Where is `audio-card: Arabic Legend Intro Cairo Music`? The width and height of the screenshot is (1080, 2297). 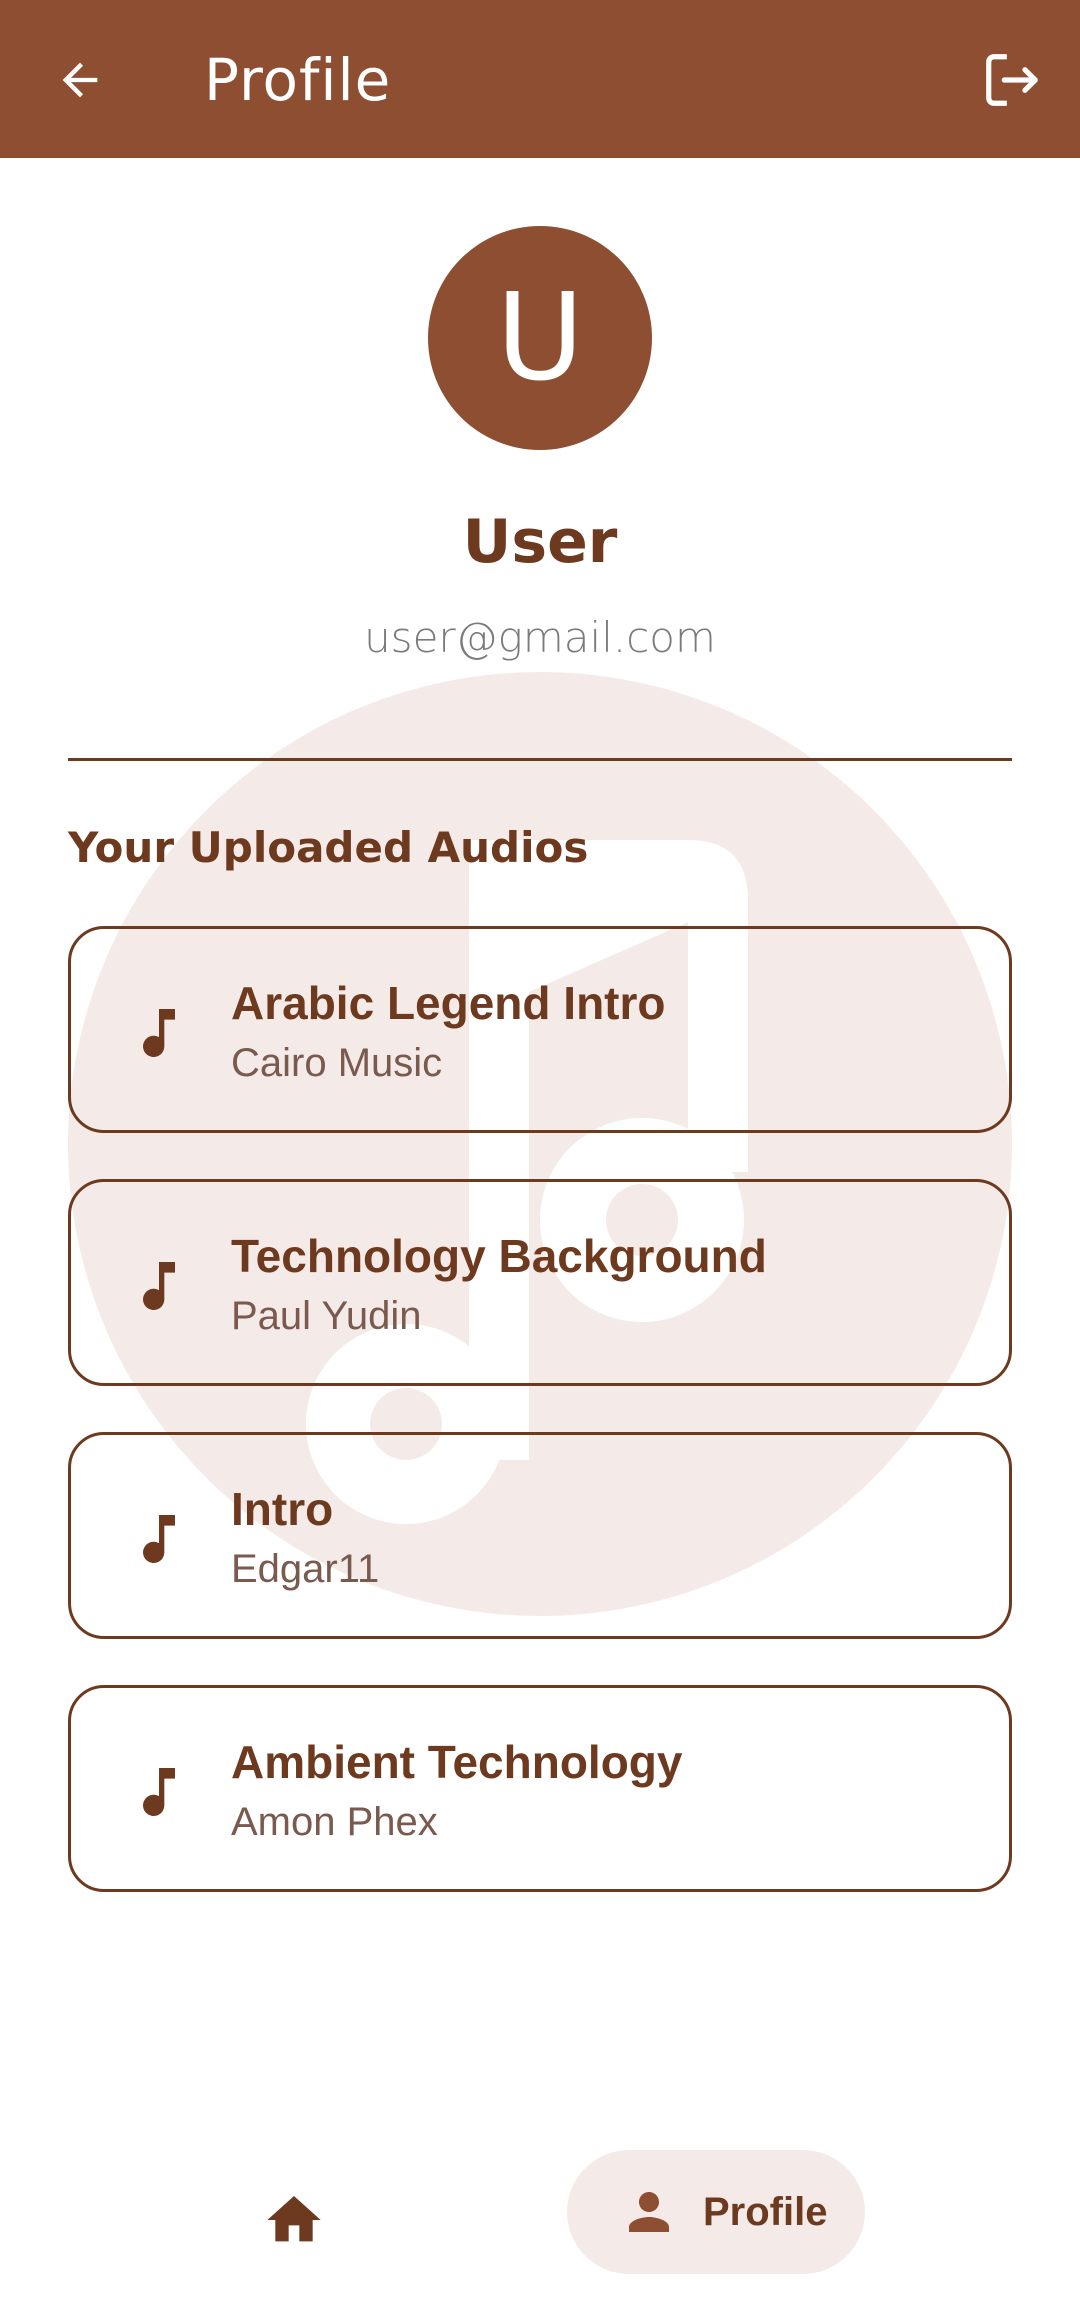 audio-card: Arabic Legend Intro Cairo Music is located at coordinates (540, 1029).